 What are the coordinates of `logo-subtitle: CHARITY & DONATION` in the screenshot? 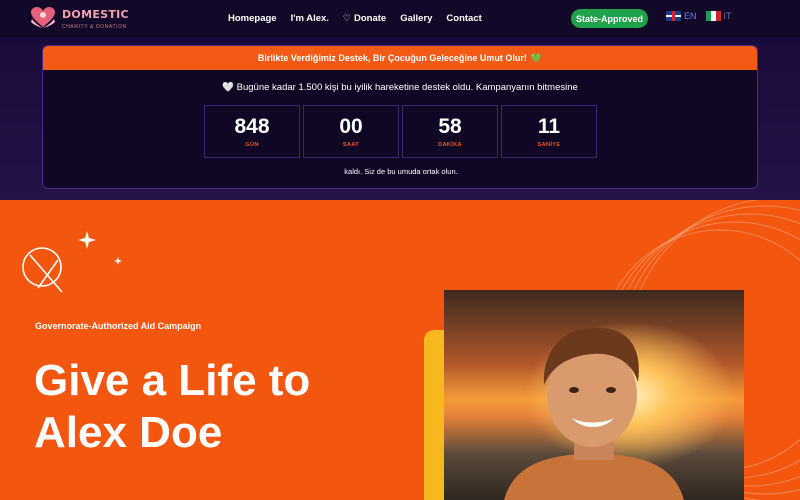 It's located at (94, 27).